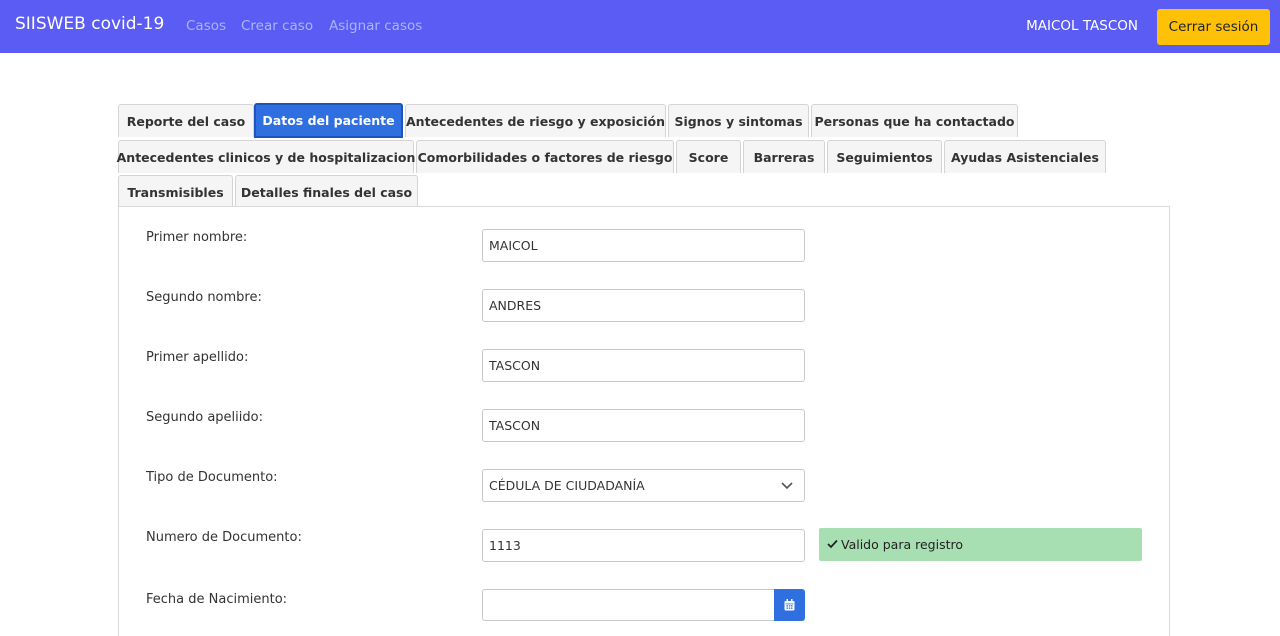  What do you see at coordinates (197, 357) in the screenshot?
I see `primer-apellido-label: Primer apellido:` at bounding box center [197, 357].